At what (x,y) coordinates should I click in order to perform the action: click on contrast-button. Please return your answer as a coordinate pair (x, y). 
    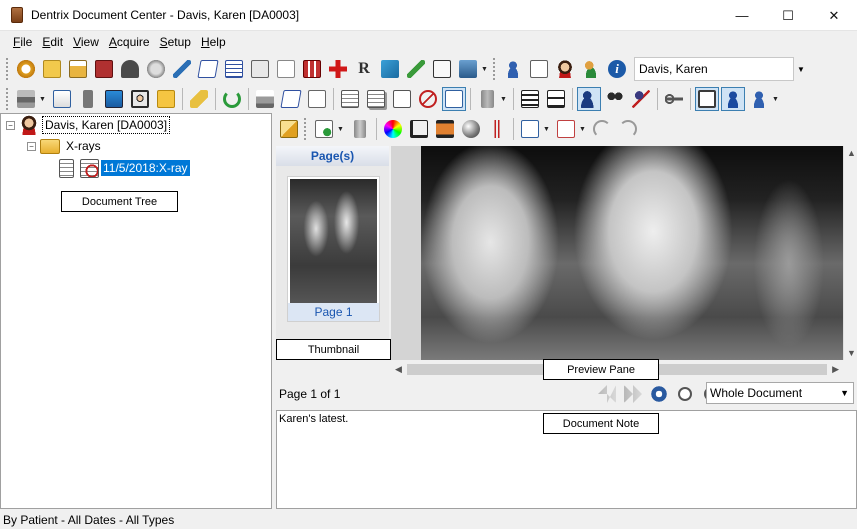
    Looking at the image, I should click on (471, 129).